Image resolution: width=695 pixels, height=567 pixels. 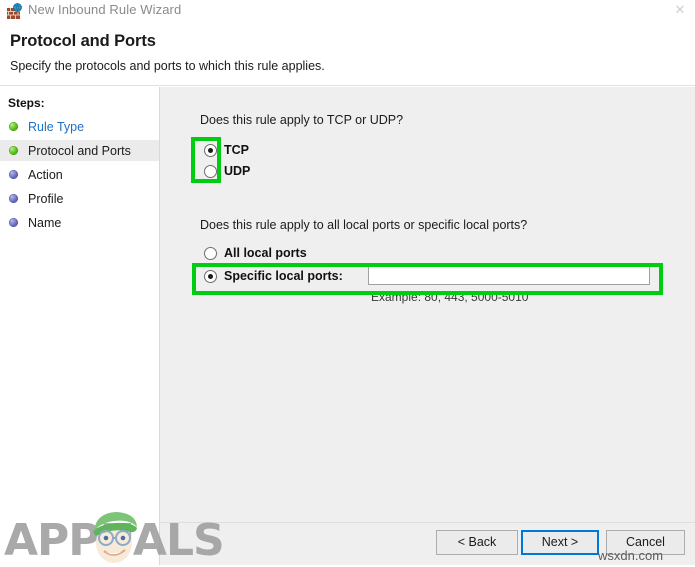 What do you see at coordinates (45, 174) in the screenshot?
I see `sidebar-item-label: Action` at bounding box center [45, 174].